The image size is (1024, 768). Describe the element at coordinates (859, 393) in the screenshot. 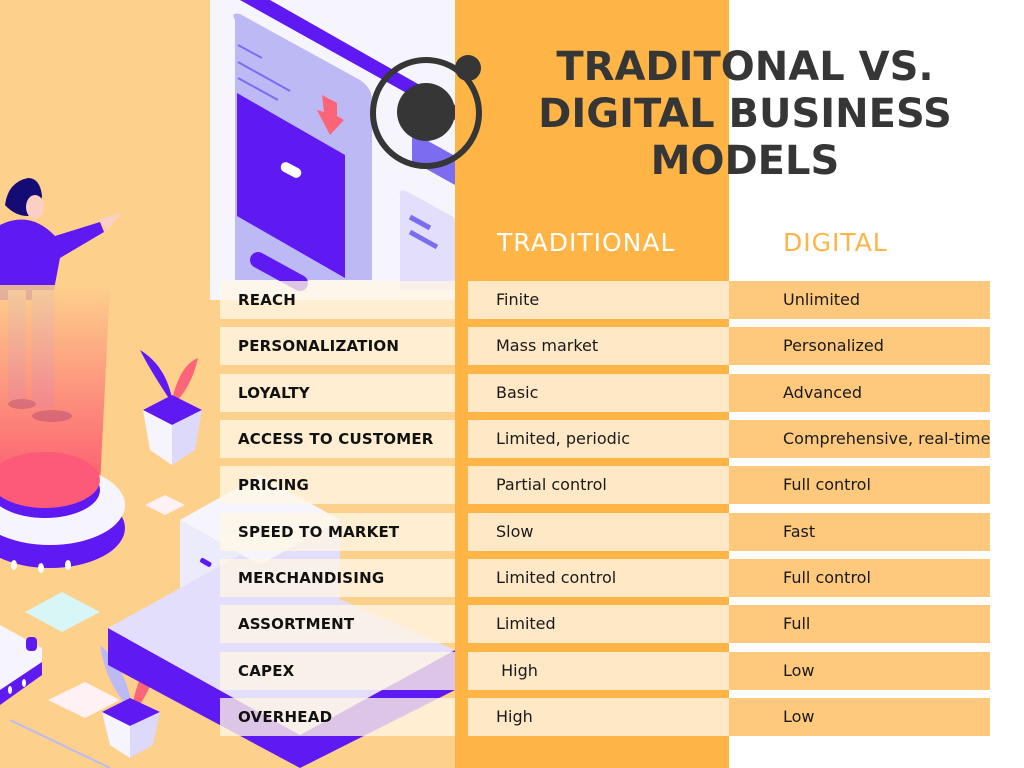

I see `digital-cell: Advanced` at that location.